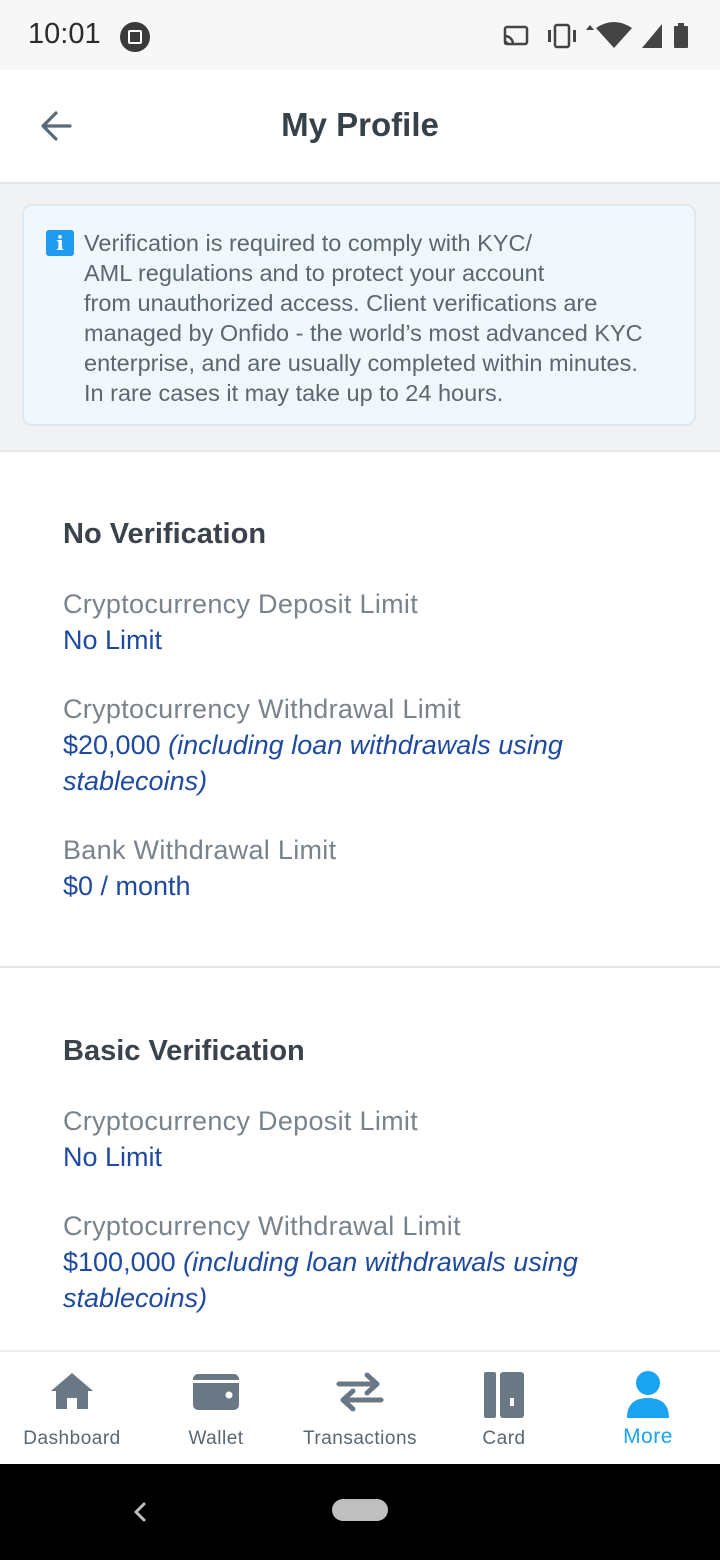 This screenshot has height=1560, width=720. I want to click on vibrate-icon, so click(562, 36).